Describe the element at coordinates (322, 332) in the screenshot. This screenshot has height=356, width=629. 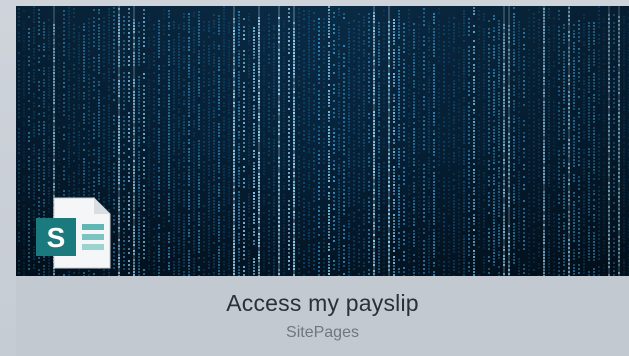
I see `card-subtitle: SitePages` at that location.